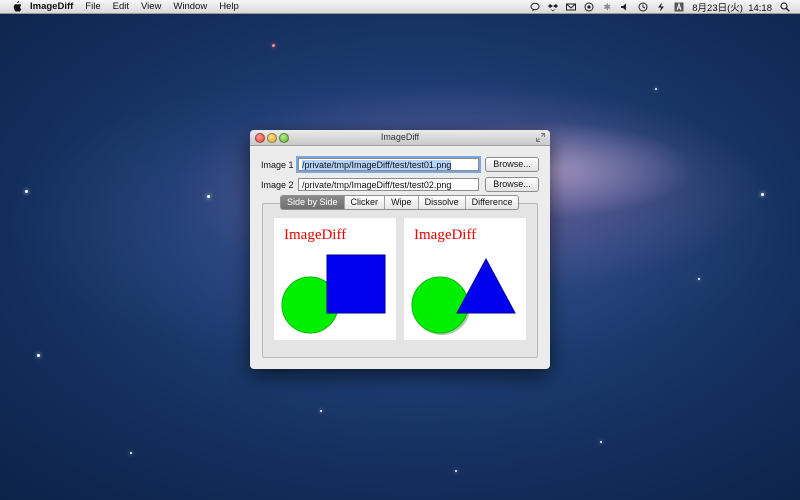 The image size is (800, 500). What do you see at coordinates (272, 138) in the screenshot?
I see `minimize-button` at bounding box center [272, 138].